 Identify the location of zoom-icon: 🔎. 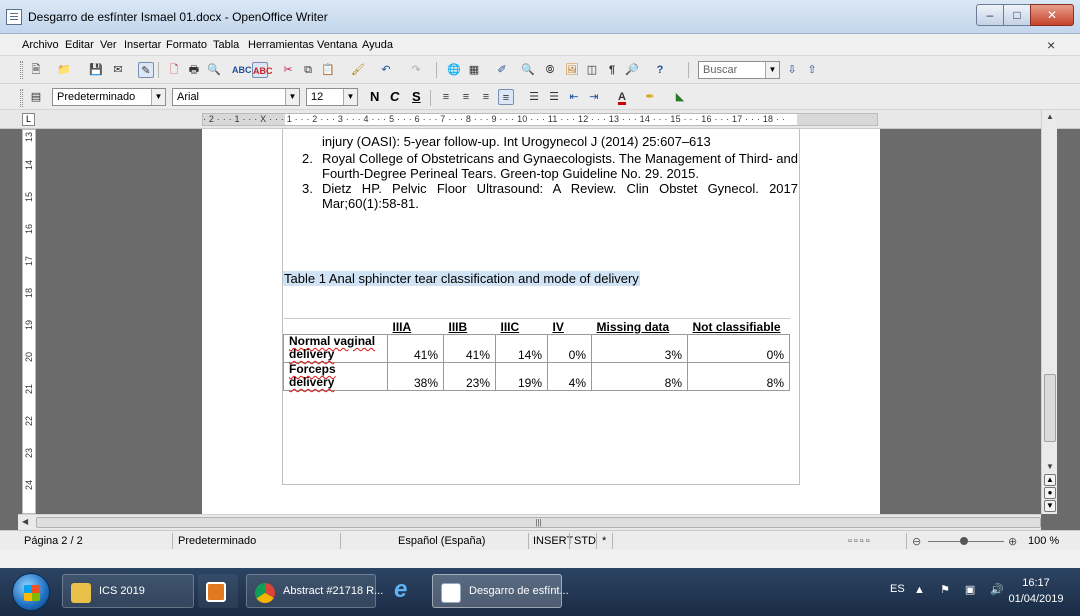
(632, 70).